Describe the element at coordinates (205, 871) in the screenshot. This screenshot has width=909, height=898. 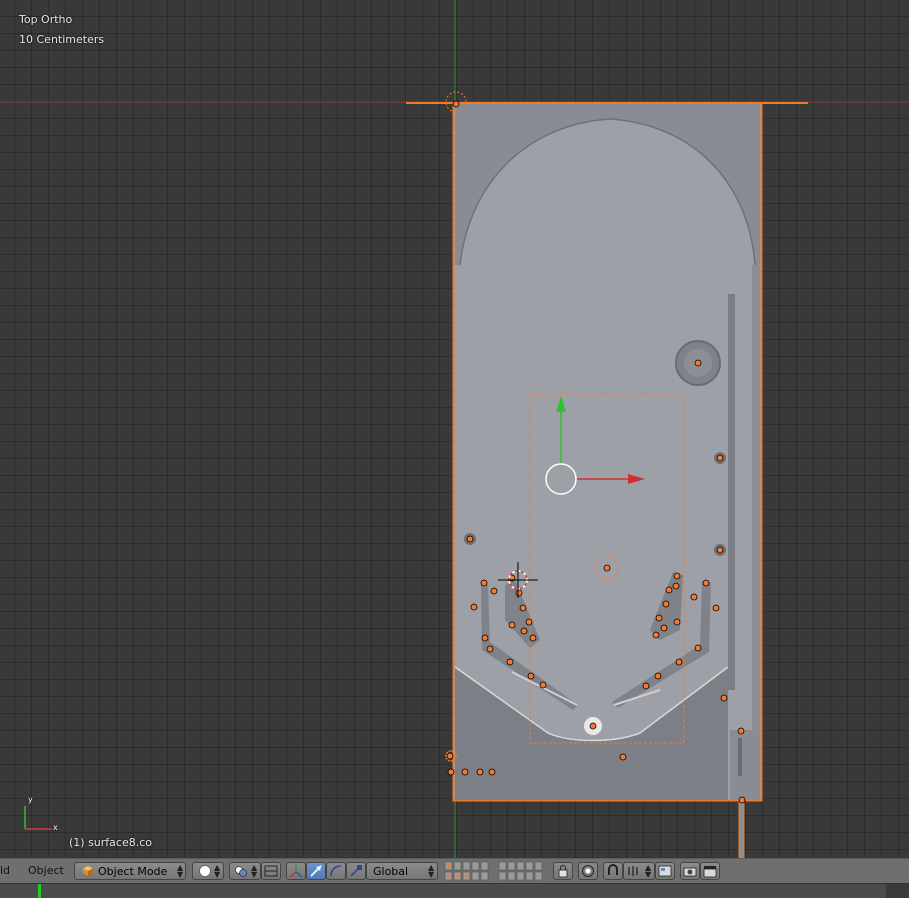
I see `shading-sphere-icon` at that location.